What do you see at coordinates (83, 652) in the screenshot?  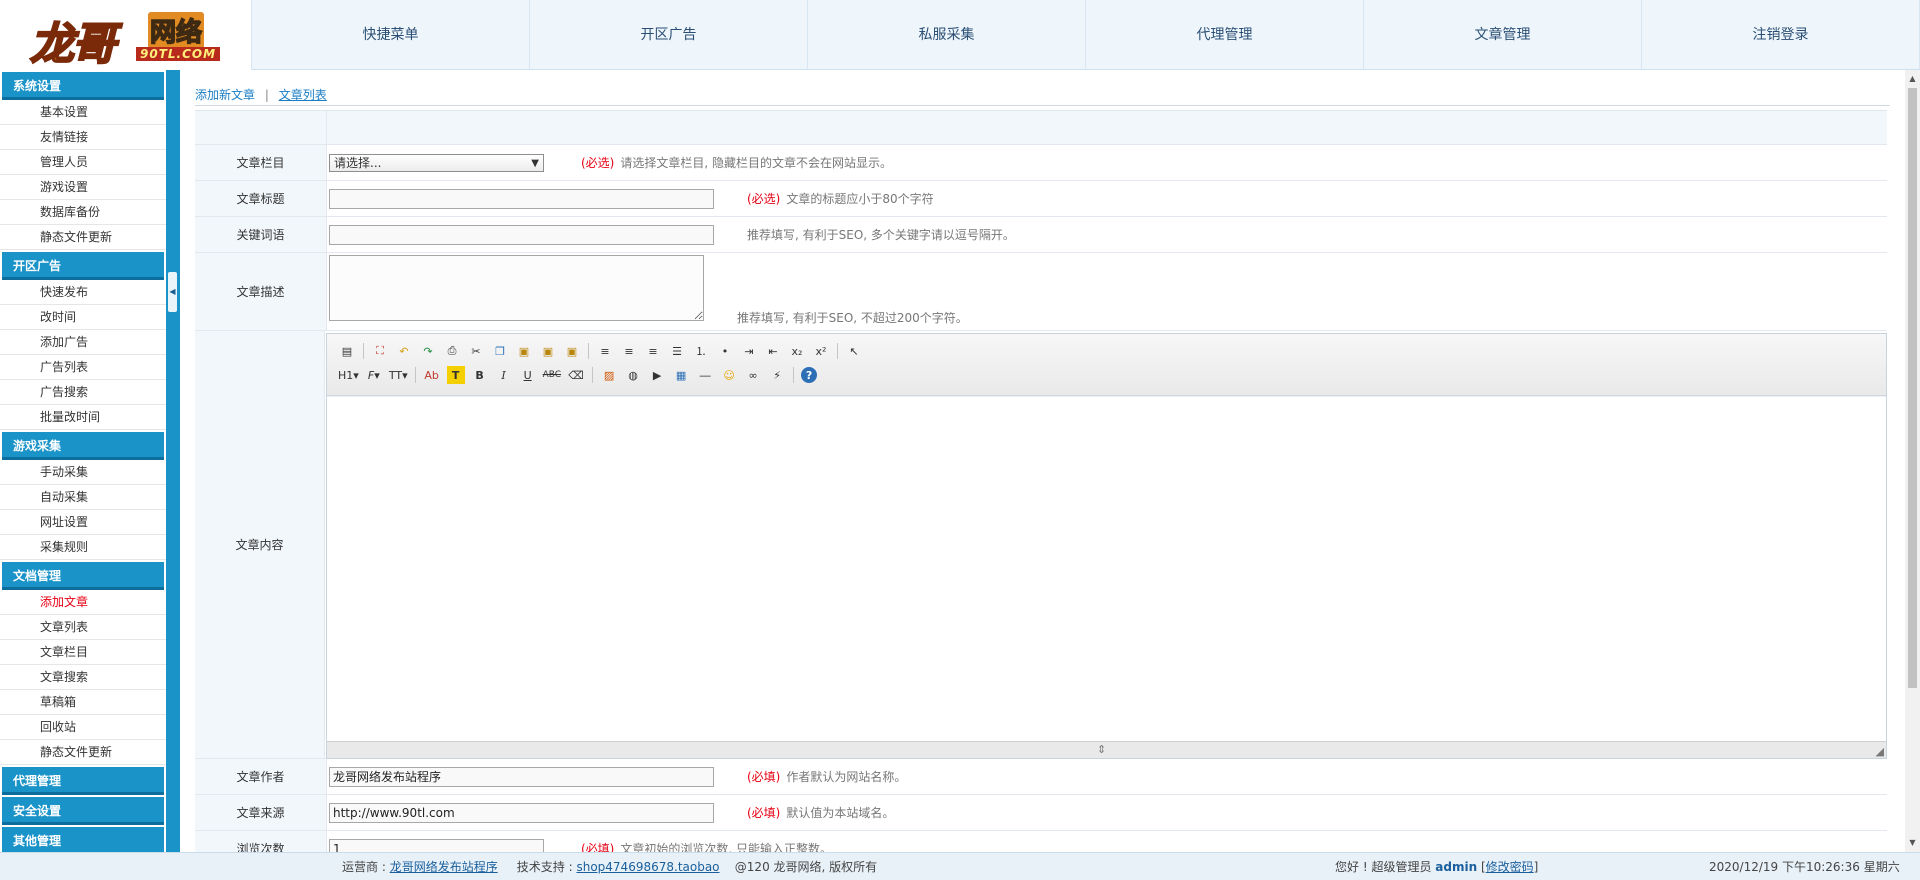 I see `sidebar-item: 文章栏目` at bounding box center [83, 652].